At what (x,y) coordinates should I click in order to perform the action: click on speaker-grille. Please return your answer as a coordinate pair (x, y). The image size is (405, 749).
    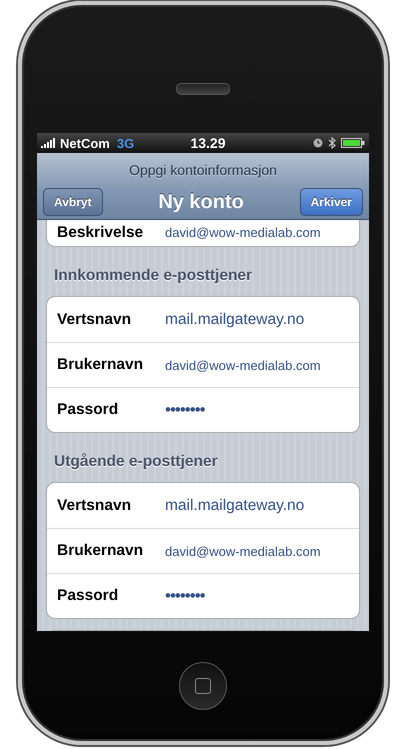
    Looking at the image, I should click on (203, 89).